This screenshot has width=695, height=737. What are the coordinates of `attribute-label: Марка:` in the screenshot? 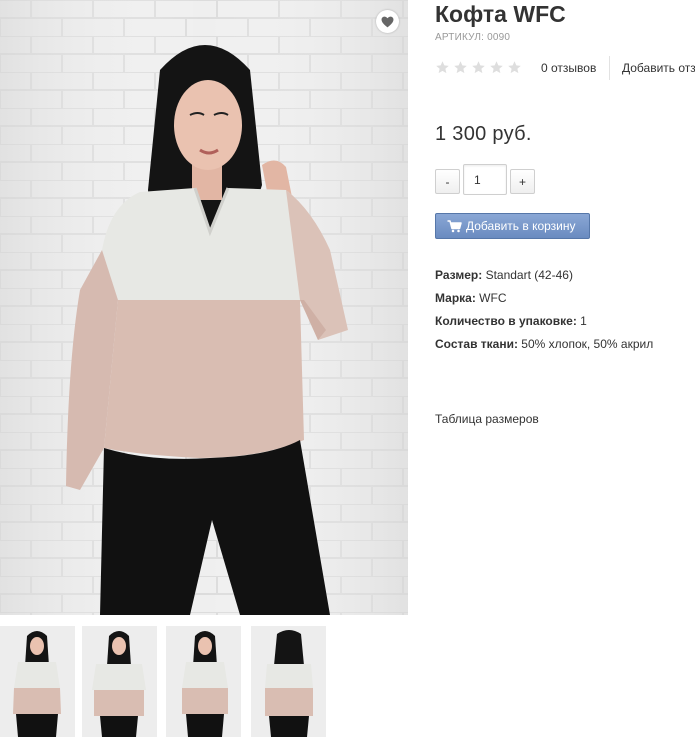 It's located at (455, 298).